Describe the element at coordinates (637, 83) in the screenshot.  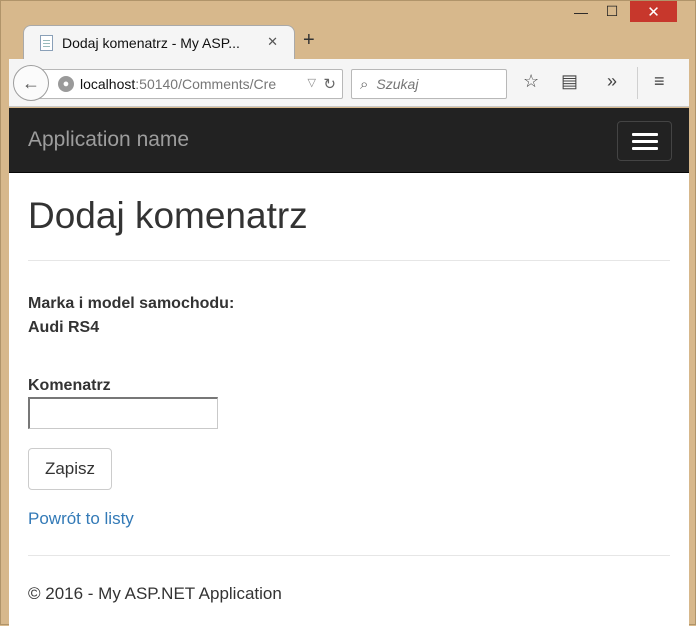
I see `toolbar-divider` at that location.